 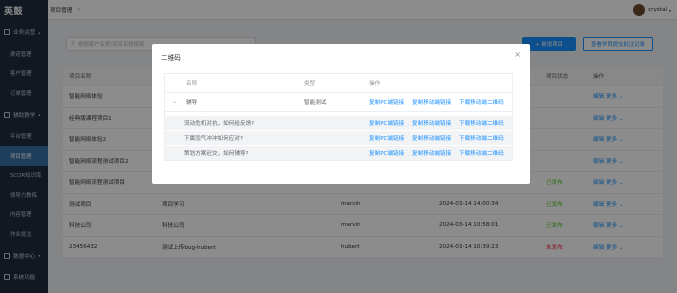 What do you see at coordinates (216, 154) in the screenshot?
I see `cell-name: 策划方案迟交，如何辅导?` at bounding box center [216, 154].